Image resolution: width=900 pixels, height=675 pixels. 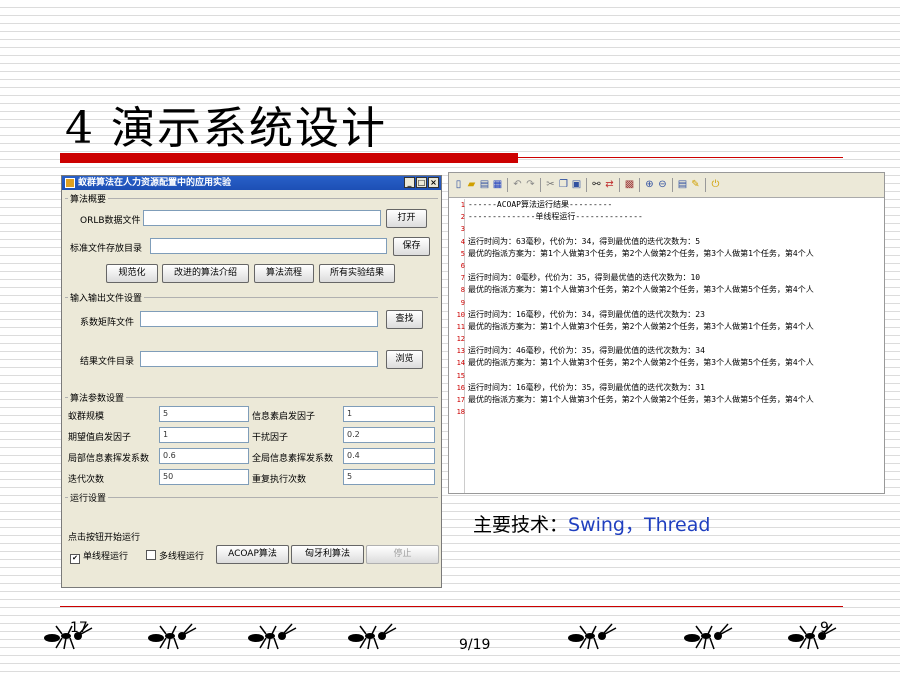 What do you see at coordinates (609, 185) in the screenshot?
I see `replace-icon: ⇄` at bounding box center [609, 185].